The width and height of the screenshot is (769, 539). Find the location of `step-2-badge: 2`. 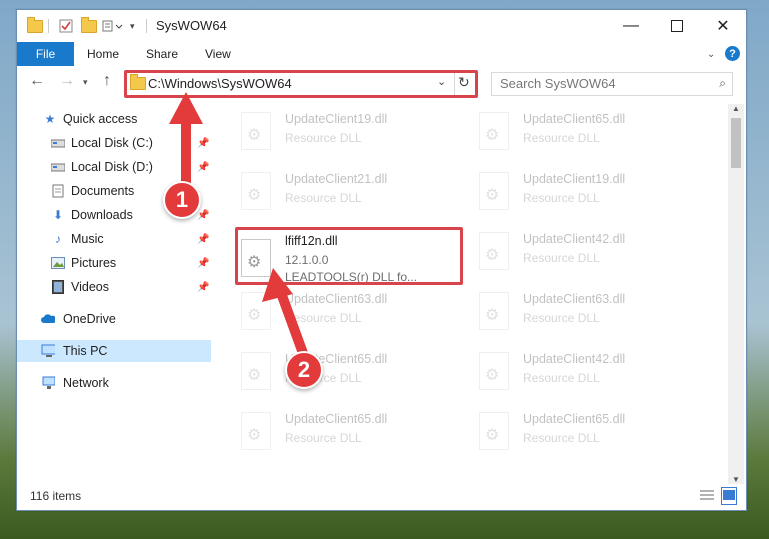

step-2-badge: 2 is located at coordinates (304, 370).